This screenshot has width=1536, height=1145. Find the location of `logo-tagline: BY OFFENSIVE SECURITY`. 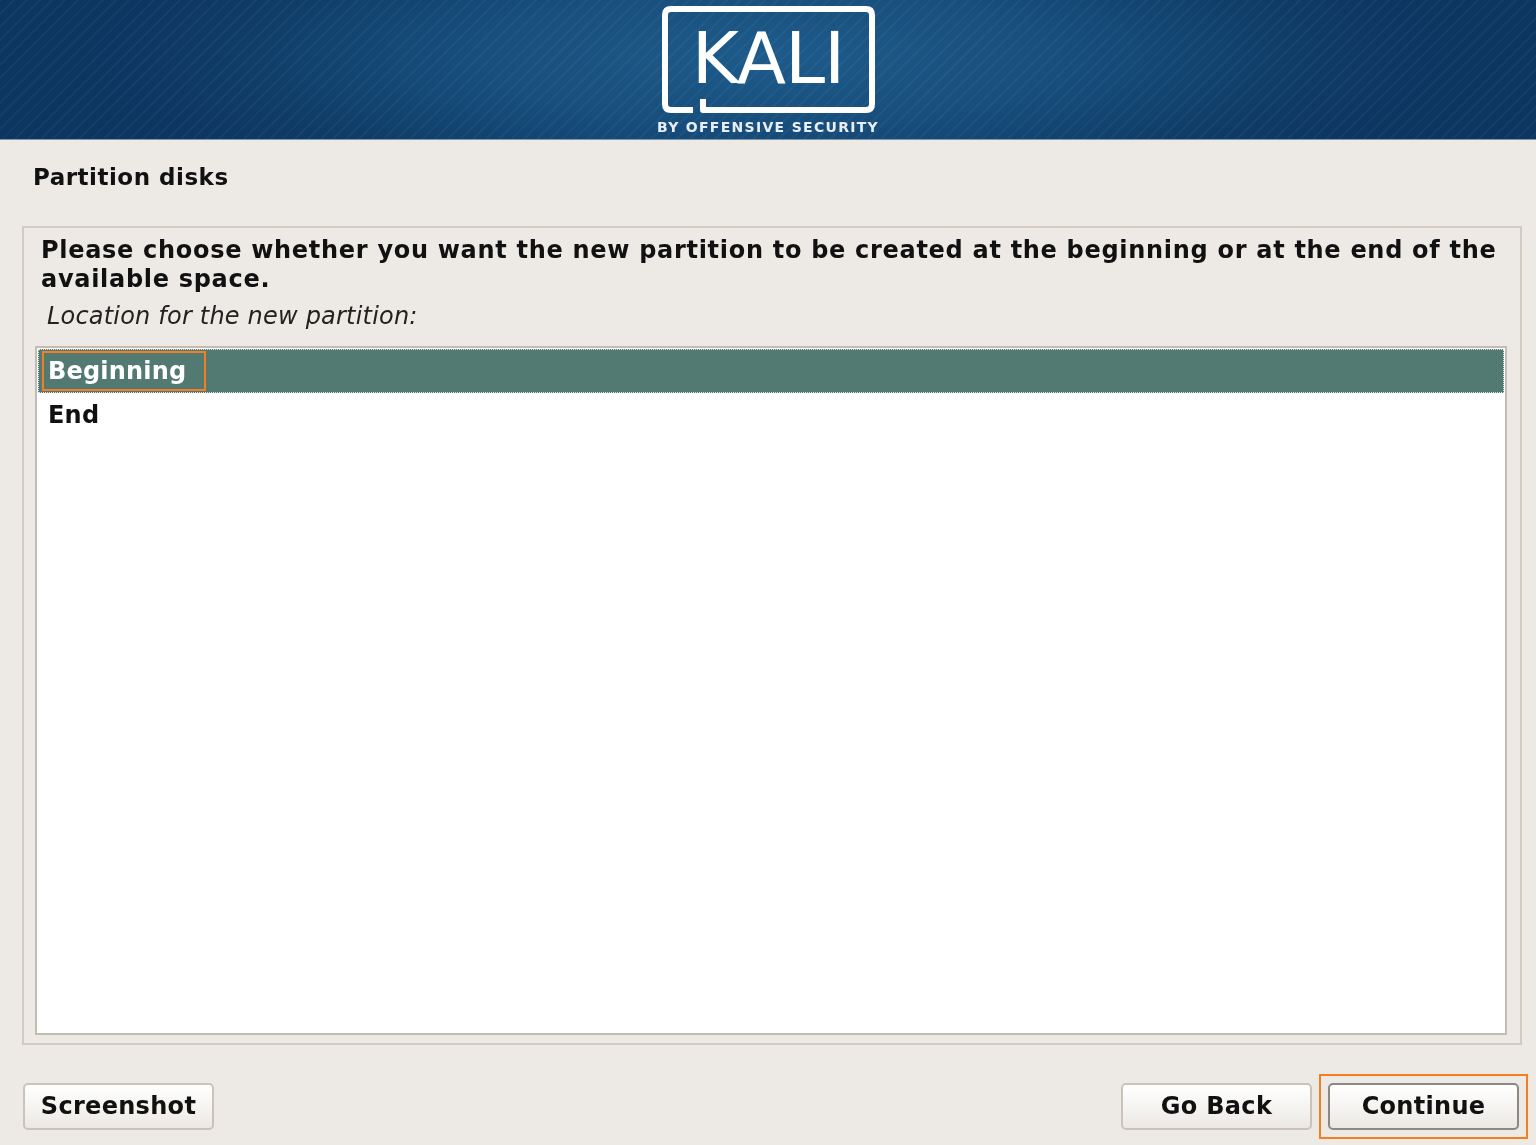

logo-tagline: BY OFFENSIVE SECURITY is located at coordinates (768, 127).